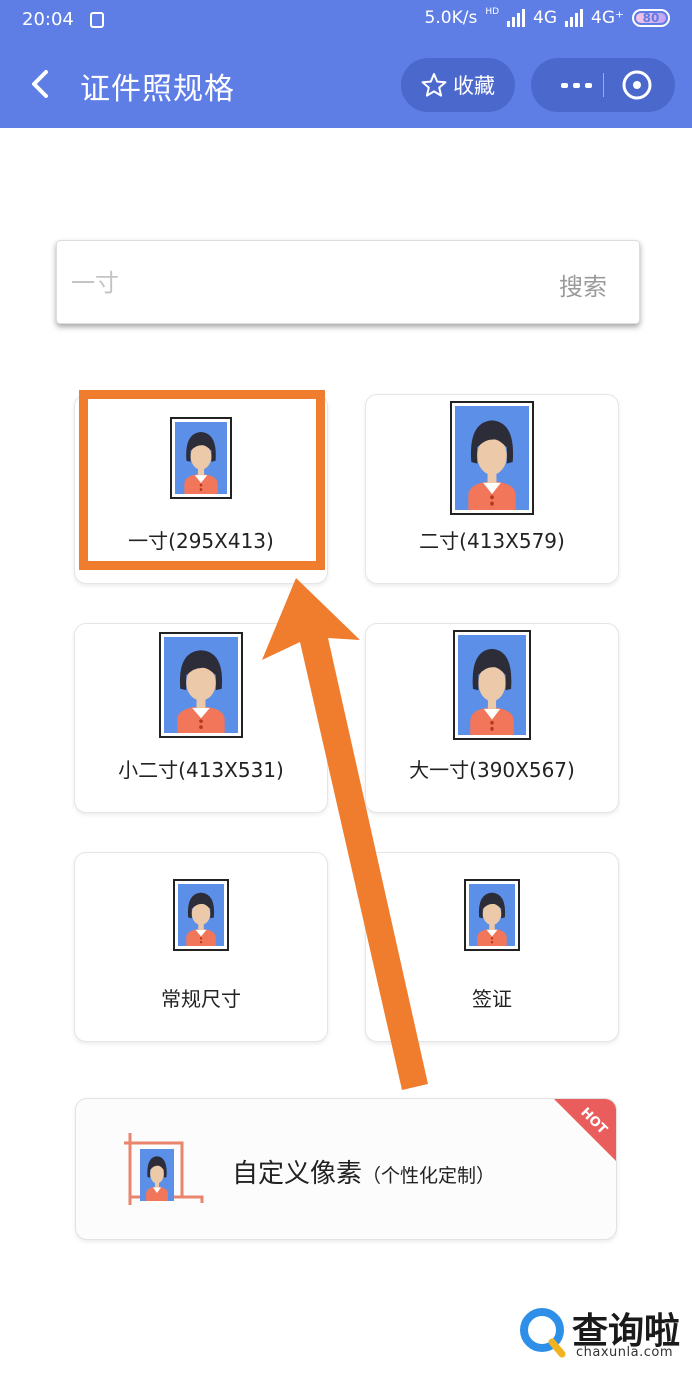  I want to click on crop-portrait-icon, so click(164, 1169).